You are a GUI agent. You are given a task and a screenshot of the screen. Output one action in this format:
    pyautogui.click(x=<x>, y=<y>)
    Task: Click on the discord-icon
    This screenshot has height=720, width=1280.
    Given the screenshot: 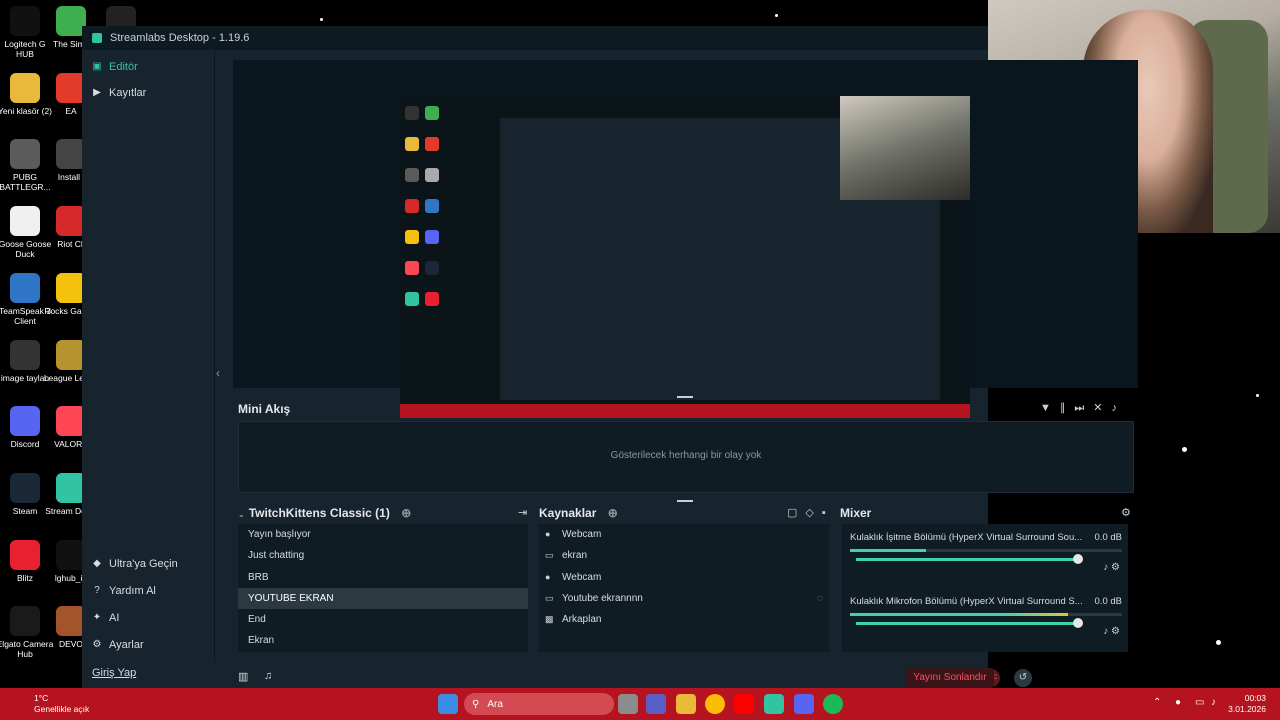 What is the action you would take?
    pyautogui.click(x=804, y=704)
    